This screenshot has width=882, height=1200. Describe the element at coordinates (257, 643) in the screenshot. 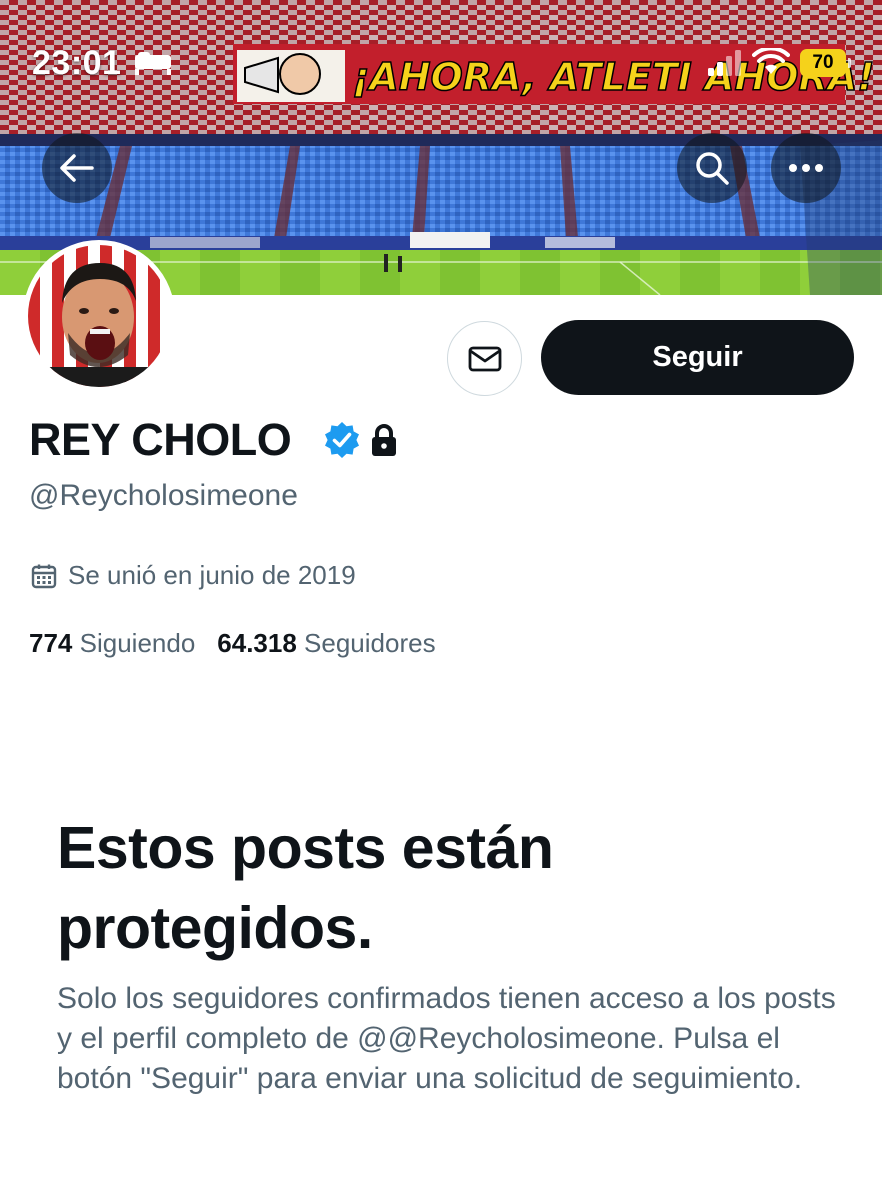

I see `followers-count: 64.318` at that location.